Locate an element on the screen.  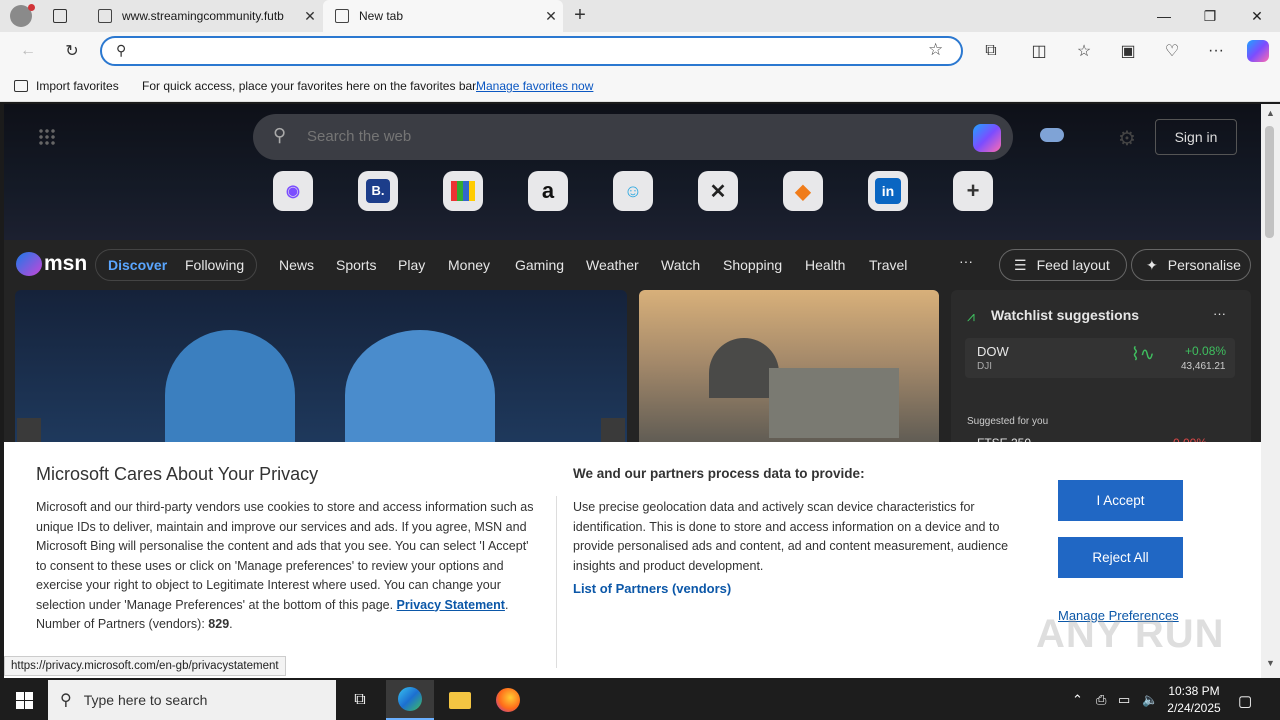
page-icon is located at coordinates (105, 16).